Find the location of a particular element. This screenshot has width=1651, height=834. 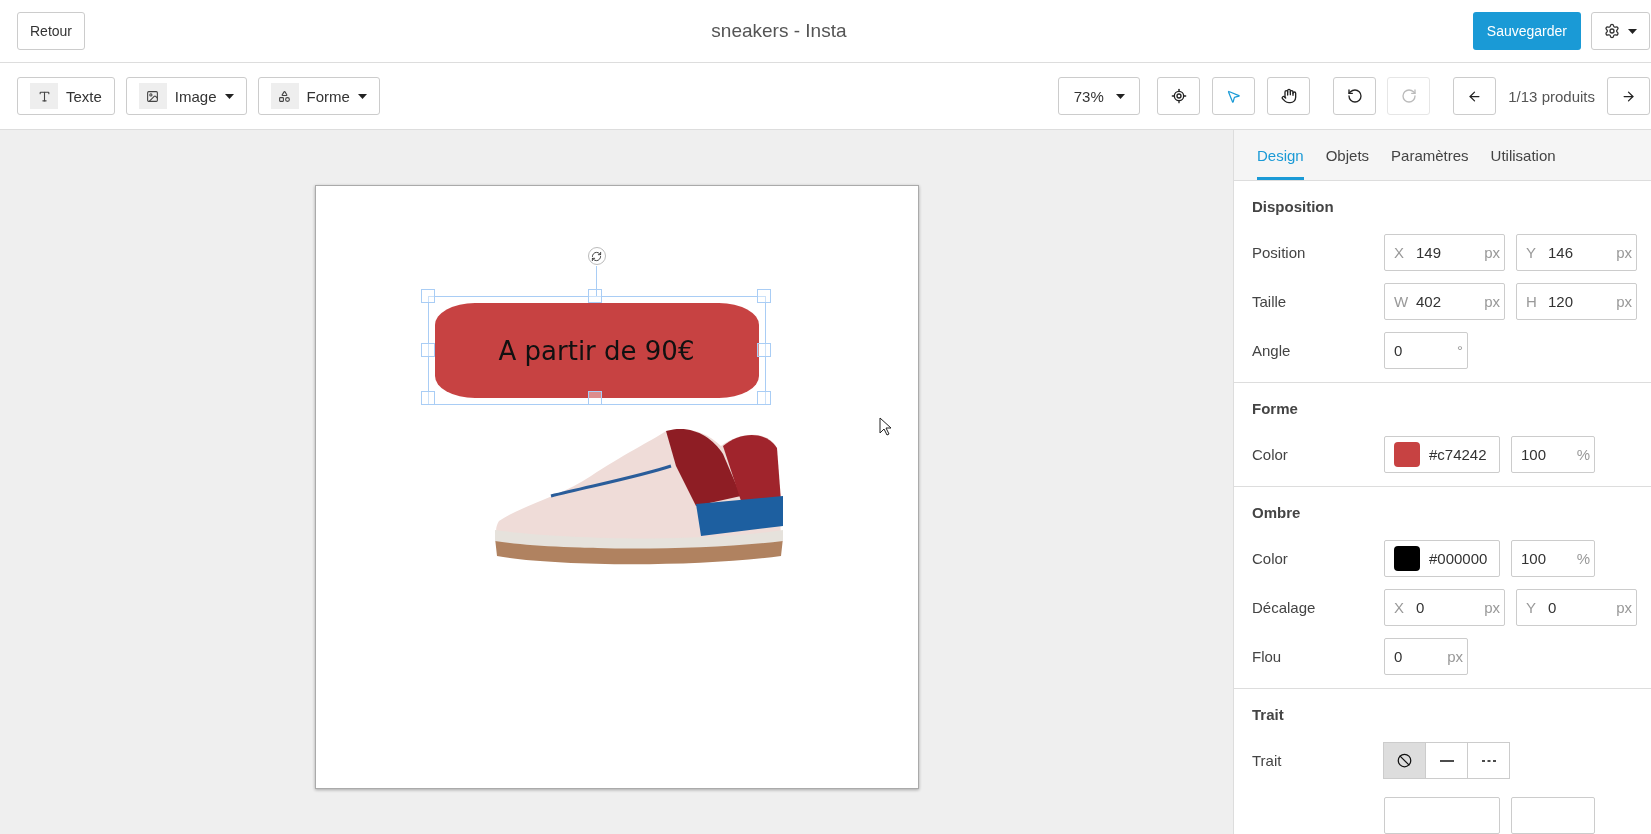

section-title: Ombre is located at coordinates (1277, 512).